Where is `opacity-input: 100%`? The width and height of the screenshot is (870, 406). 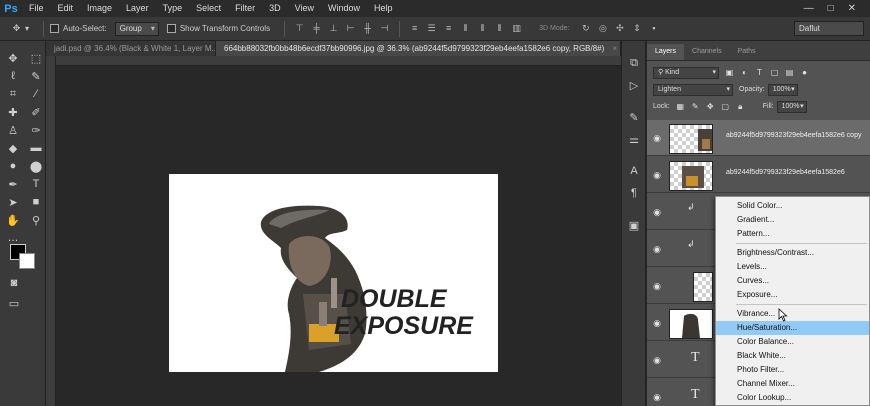
opacity-input: 100% is located at coordinates (782, 89).